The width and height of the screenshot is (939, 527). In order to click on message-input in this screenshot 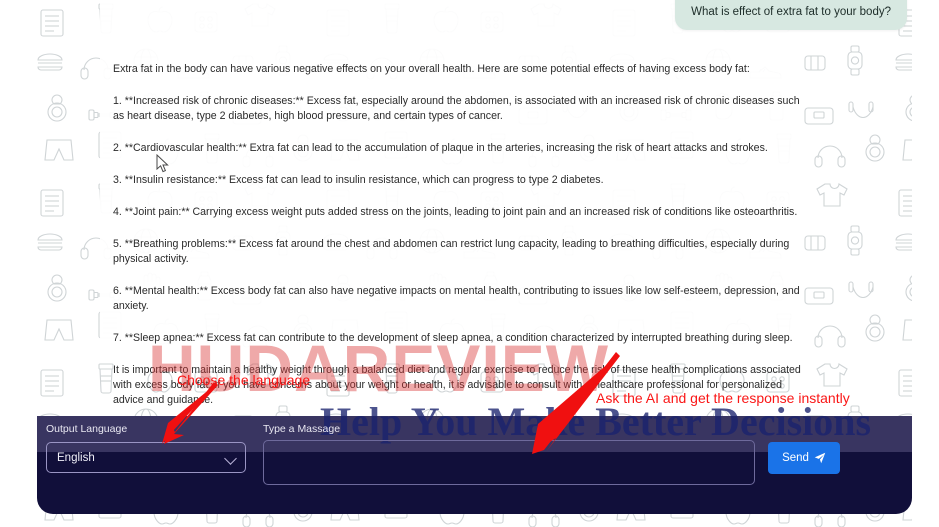, I will do `click(509, 462)`.